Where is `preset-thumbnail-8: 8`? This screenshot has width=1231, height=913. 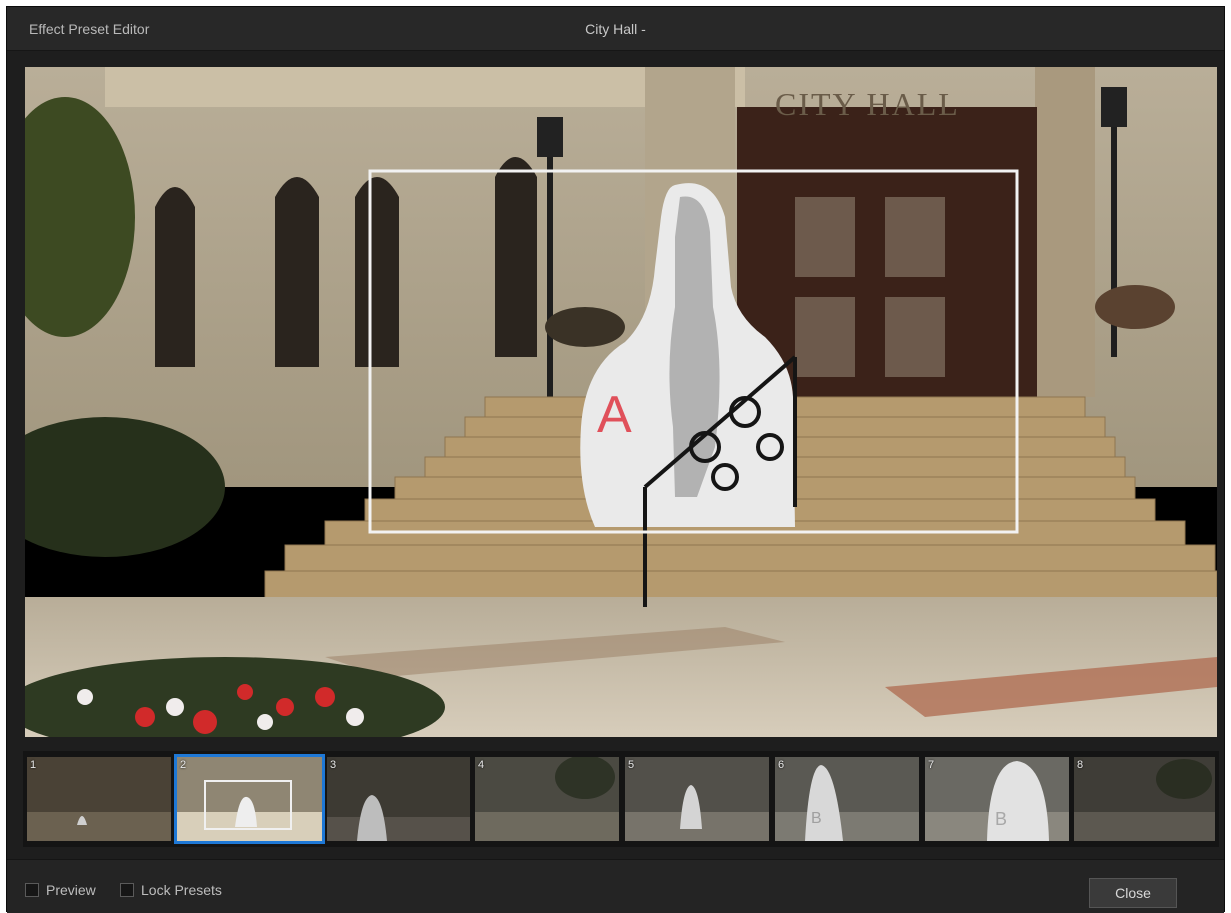 preset-thumbnail-8: 8 is located at coordinates (1144, 799).